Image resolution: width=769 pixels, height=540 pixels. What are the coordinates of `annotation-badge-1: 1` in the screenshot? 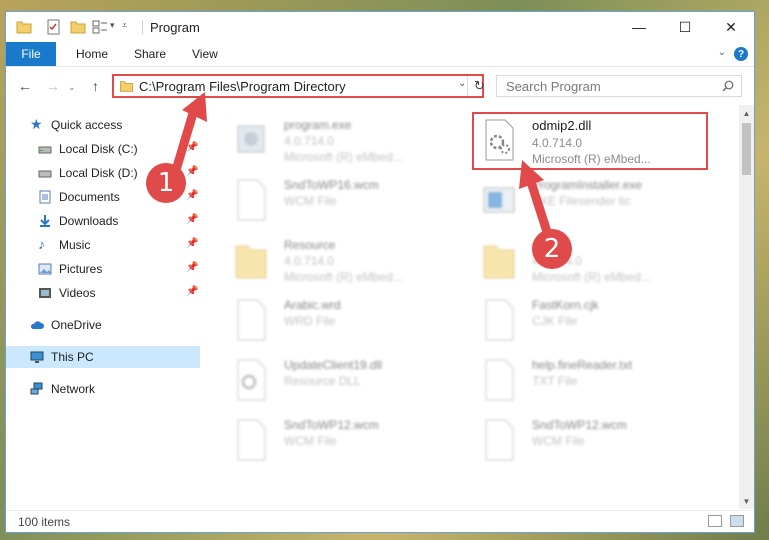 It's located at (166, 183).